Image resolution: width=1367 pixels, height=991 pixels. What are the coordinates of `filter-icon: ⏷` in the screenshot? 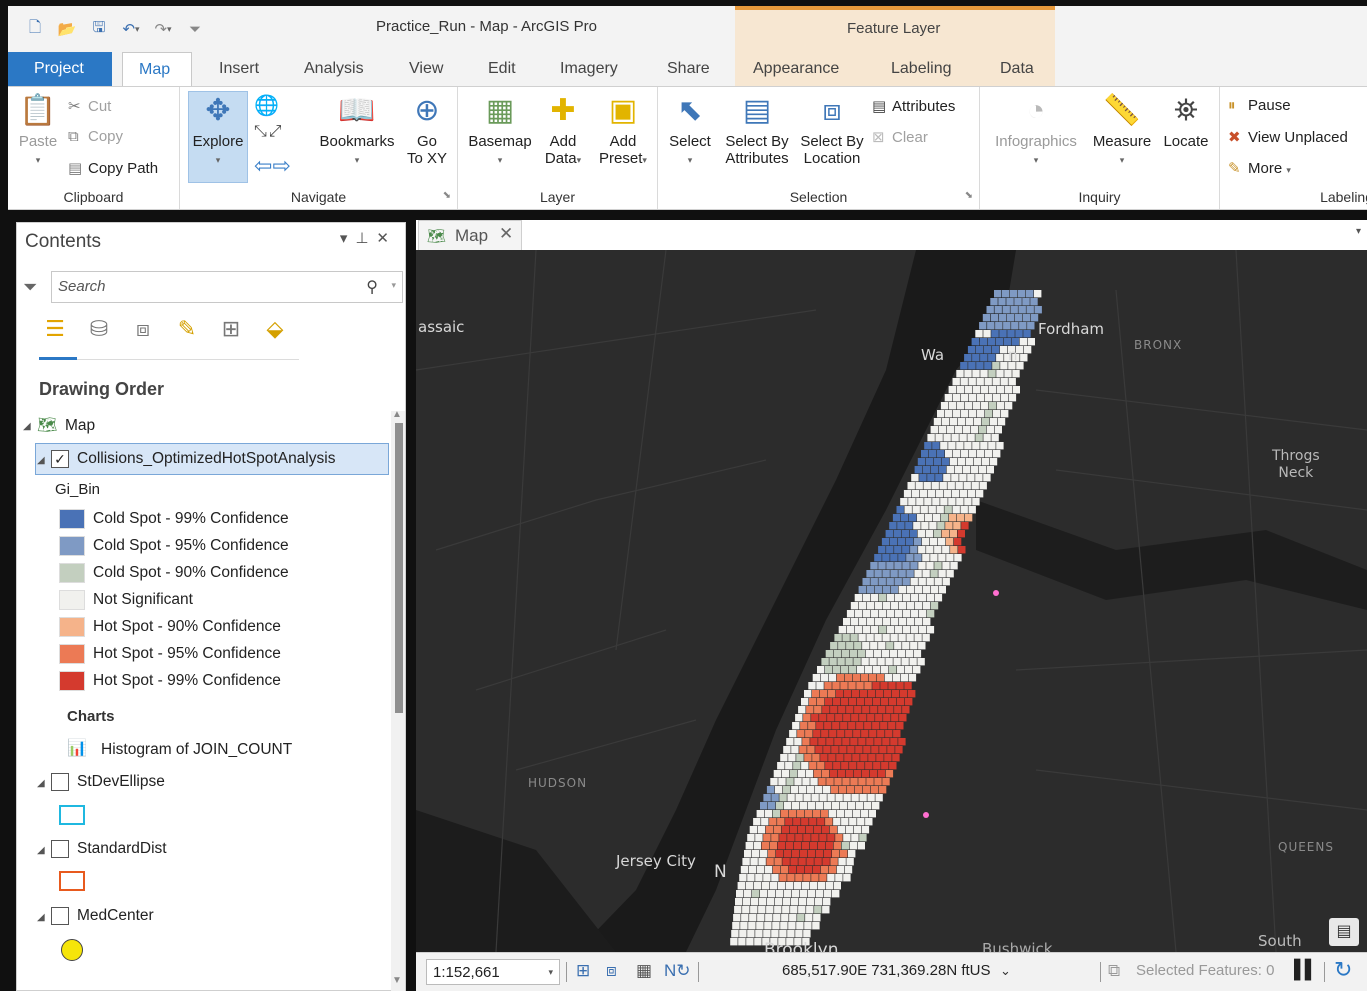 It's located at (30, 287).